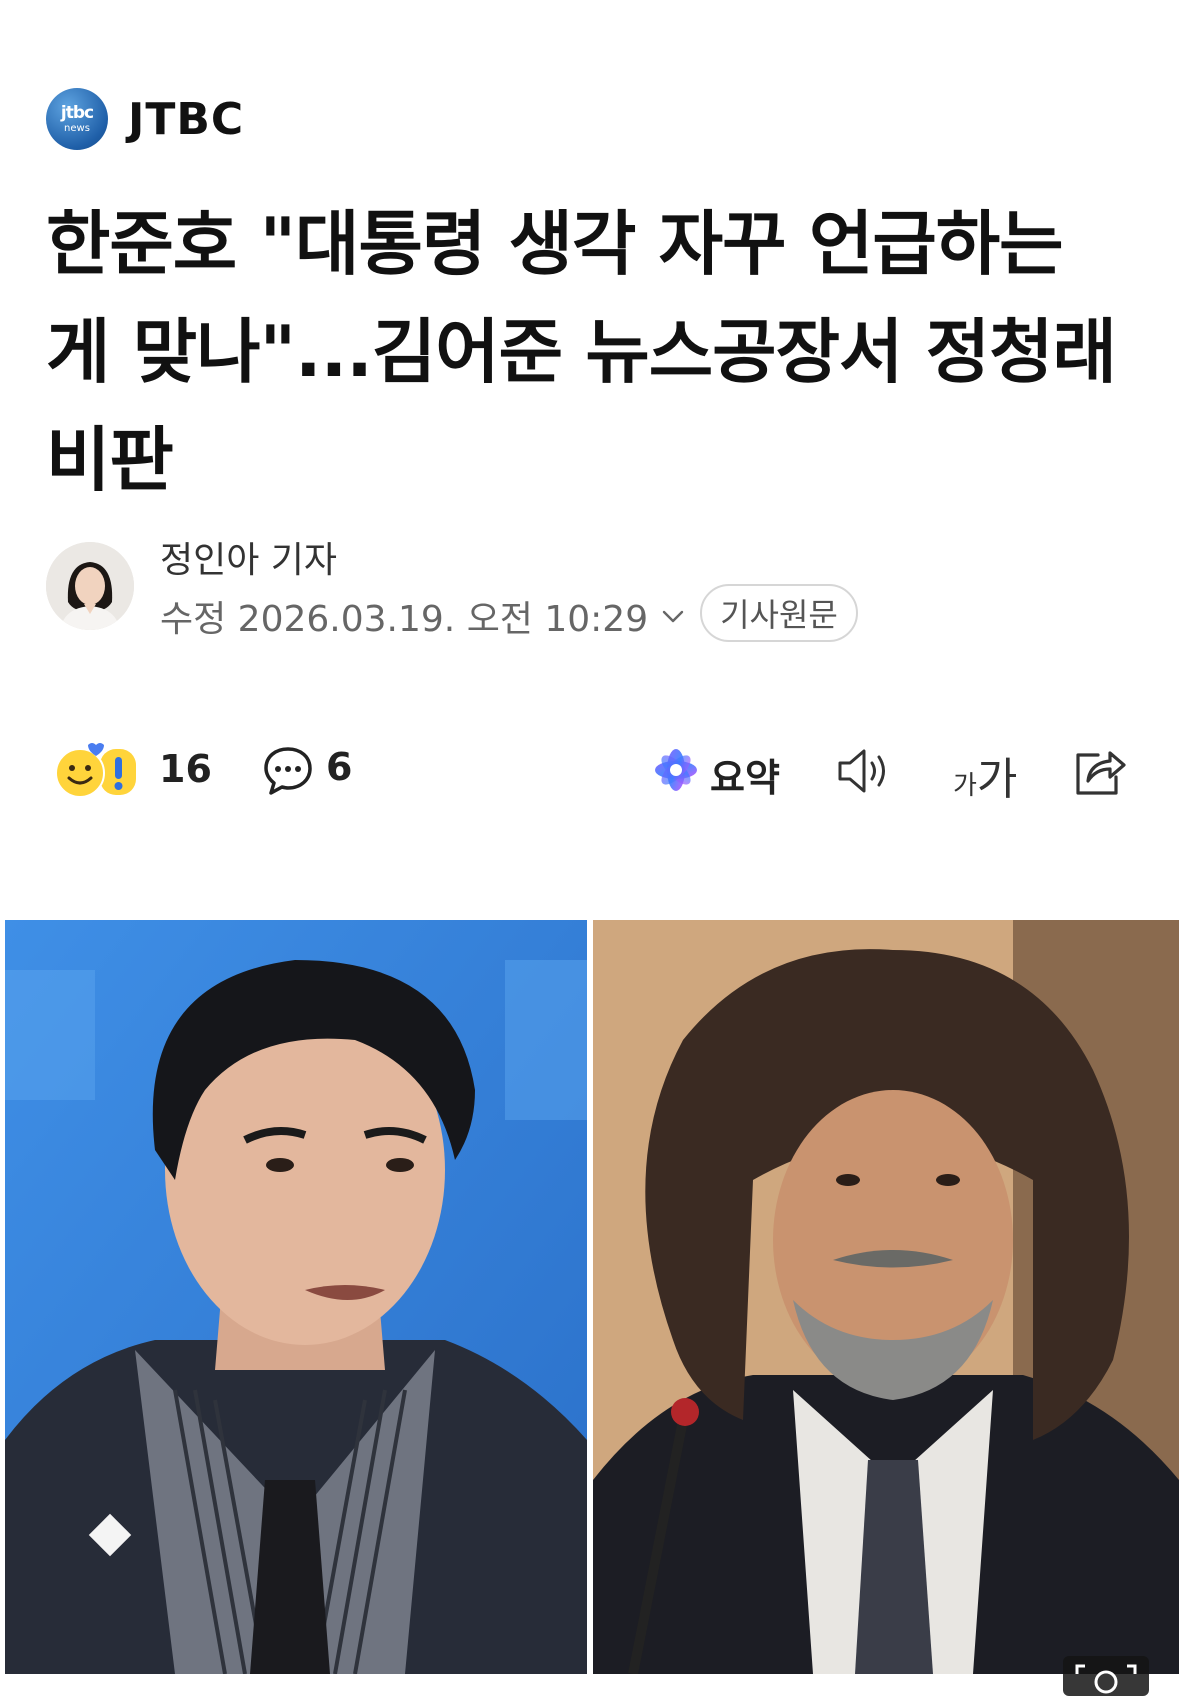  What do you see at coordinates (404, 619) in the screenshot?
I see `article-date: 수정 2026.03.19. 오전 10:29` at bounding box center [404, 619].